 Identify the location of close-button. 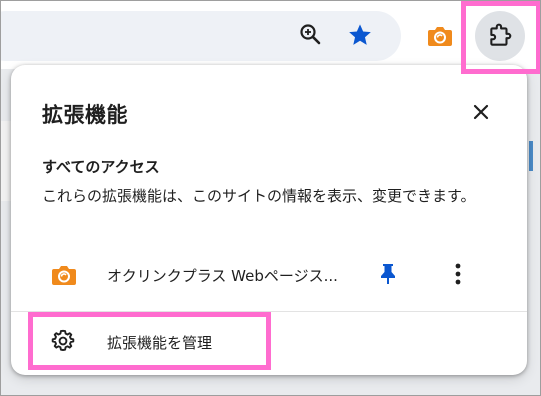
(481, 112).